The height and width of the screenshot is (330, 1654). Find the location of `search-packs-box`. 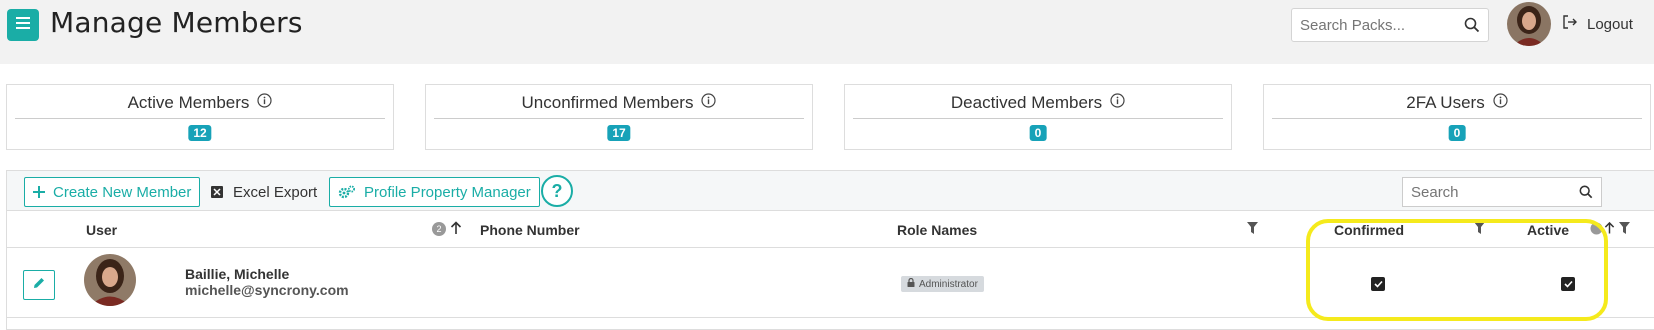

search-packs-box is located at coordinates (1390, 25).